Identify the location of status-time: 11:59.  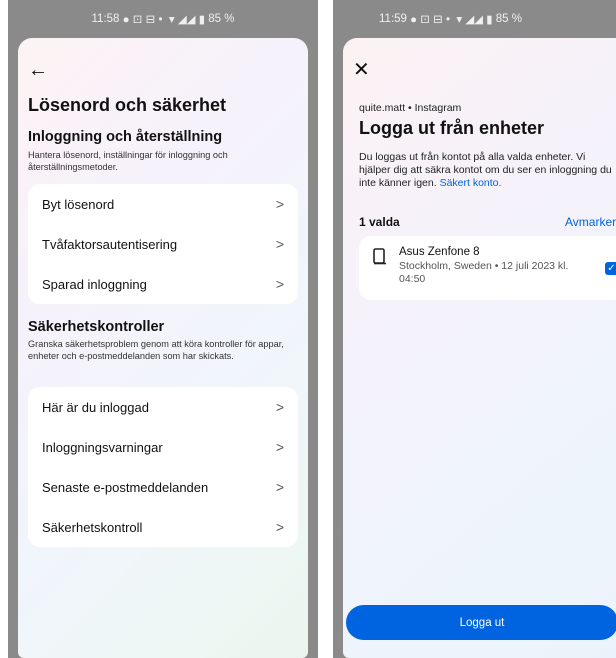
(393, 19).